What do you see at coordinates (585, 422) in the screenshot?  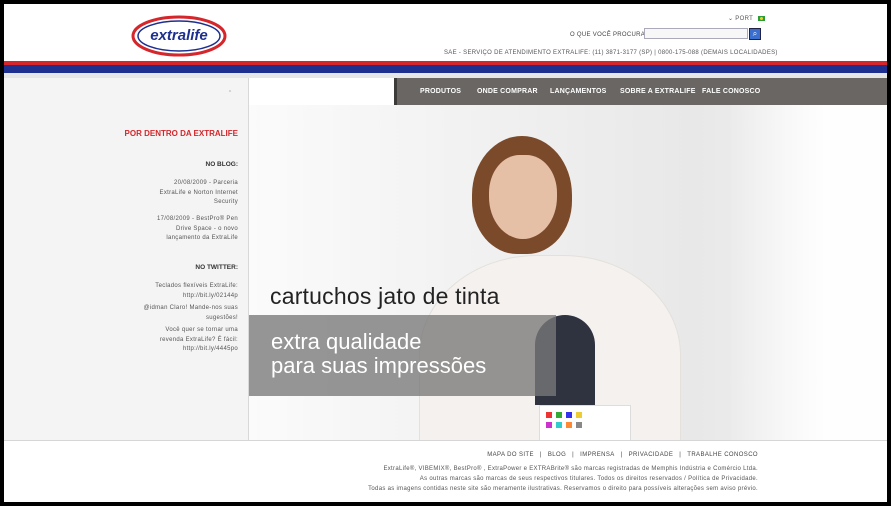 I see `hero-photo-color-chart` at bounding box center [585, 422].